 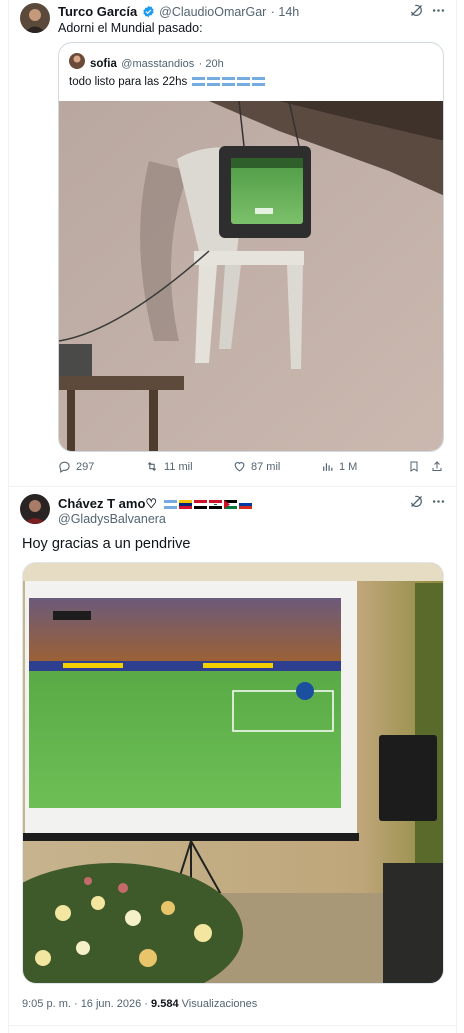 What do you see at coordinates (103, 64) in the screenshot?
I see `quoted-author-name: sofia` at bounding box center [103, 64].